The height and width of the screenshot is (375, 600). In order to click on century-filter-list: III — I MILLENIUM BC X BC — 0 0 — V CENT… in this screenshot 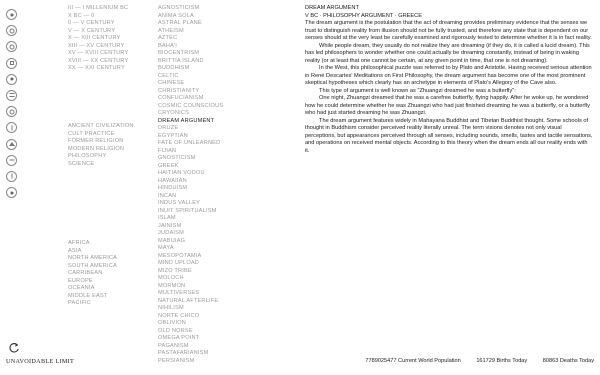, I will do `click(98, 39)`.